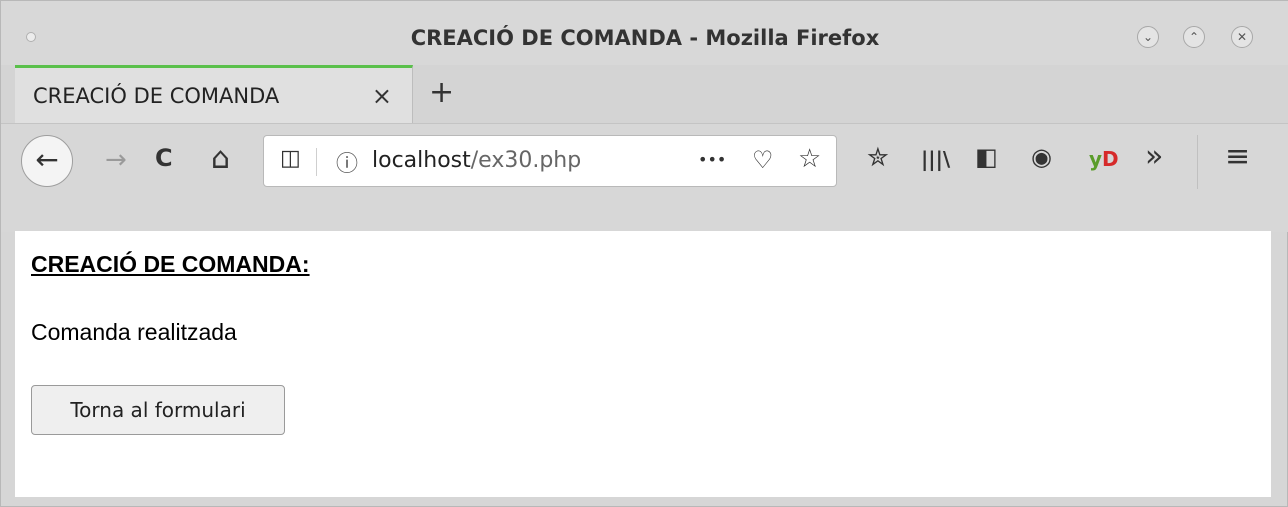  What do you see at coordinates (1237, 156) in the screenshot?
I see `hamburger-menu-icon: ≡` at bounding box center [1237, 156].